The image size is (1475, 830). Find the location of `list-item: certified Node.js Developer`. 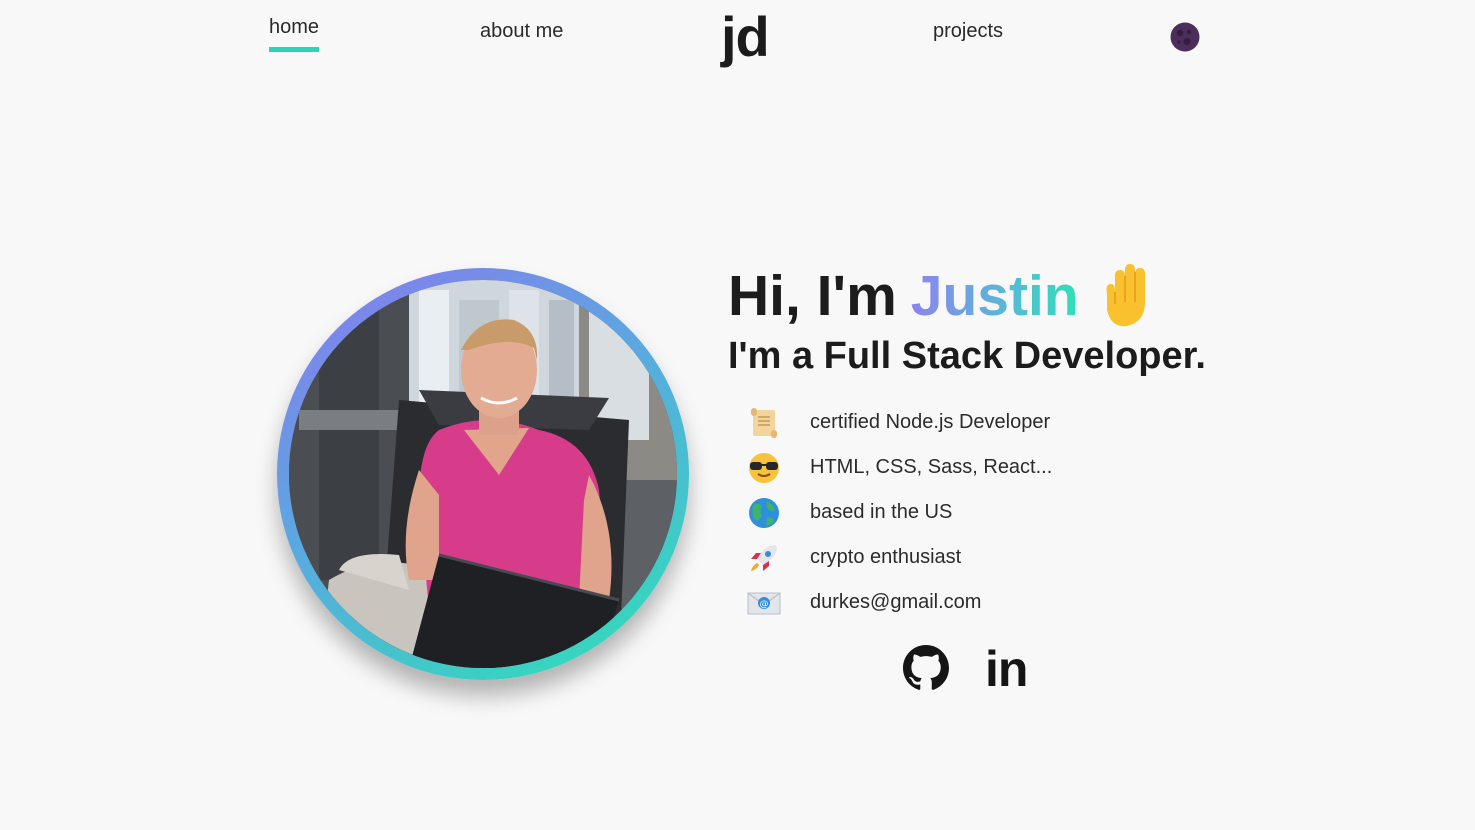

list-item: certified Node.js Developer is located at coordinates (899, 422).